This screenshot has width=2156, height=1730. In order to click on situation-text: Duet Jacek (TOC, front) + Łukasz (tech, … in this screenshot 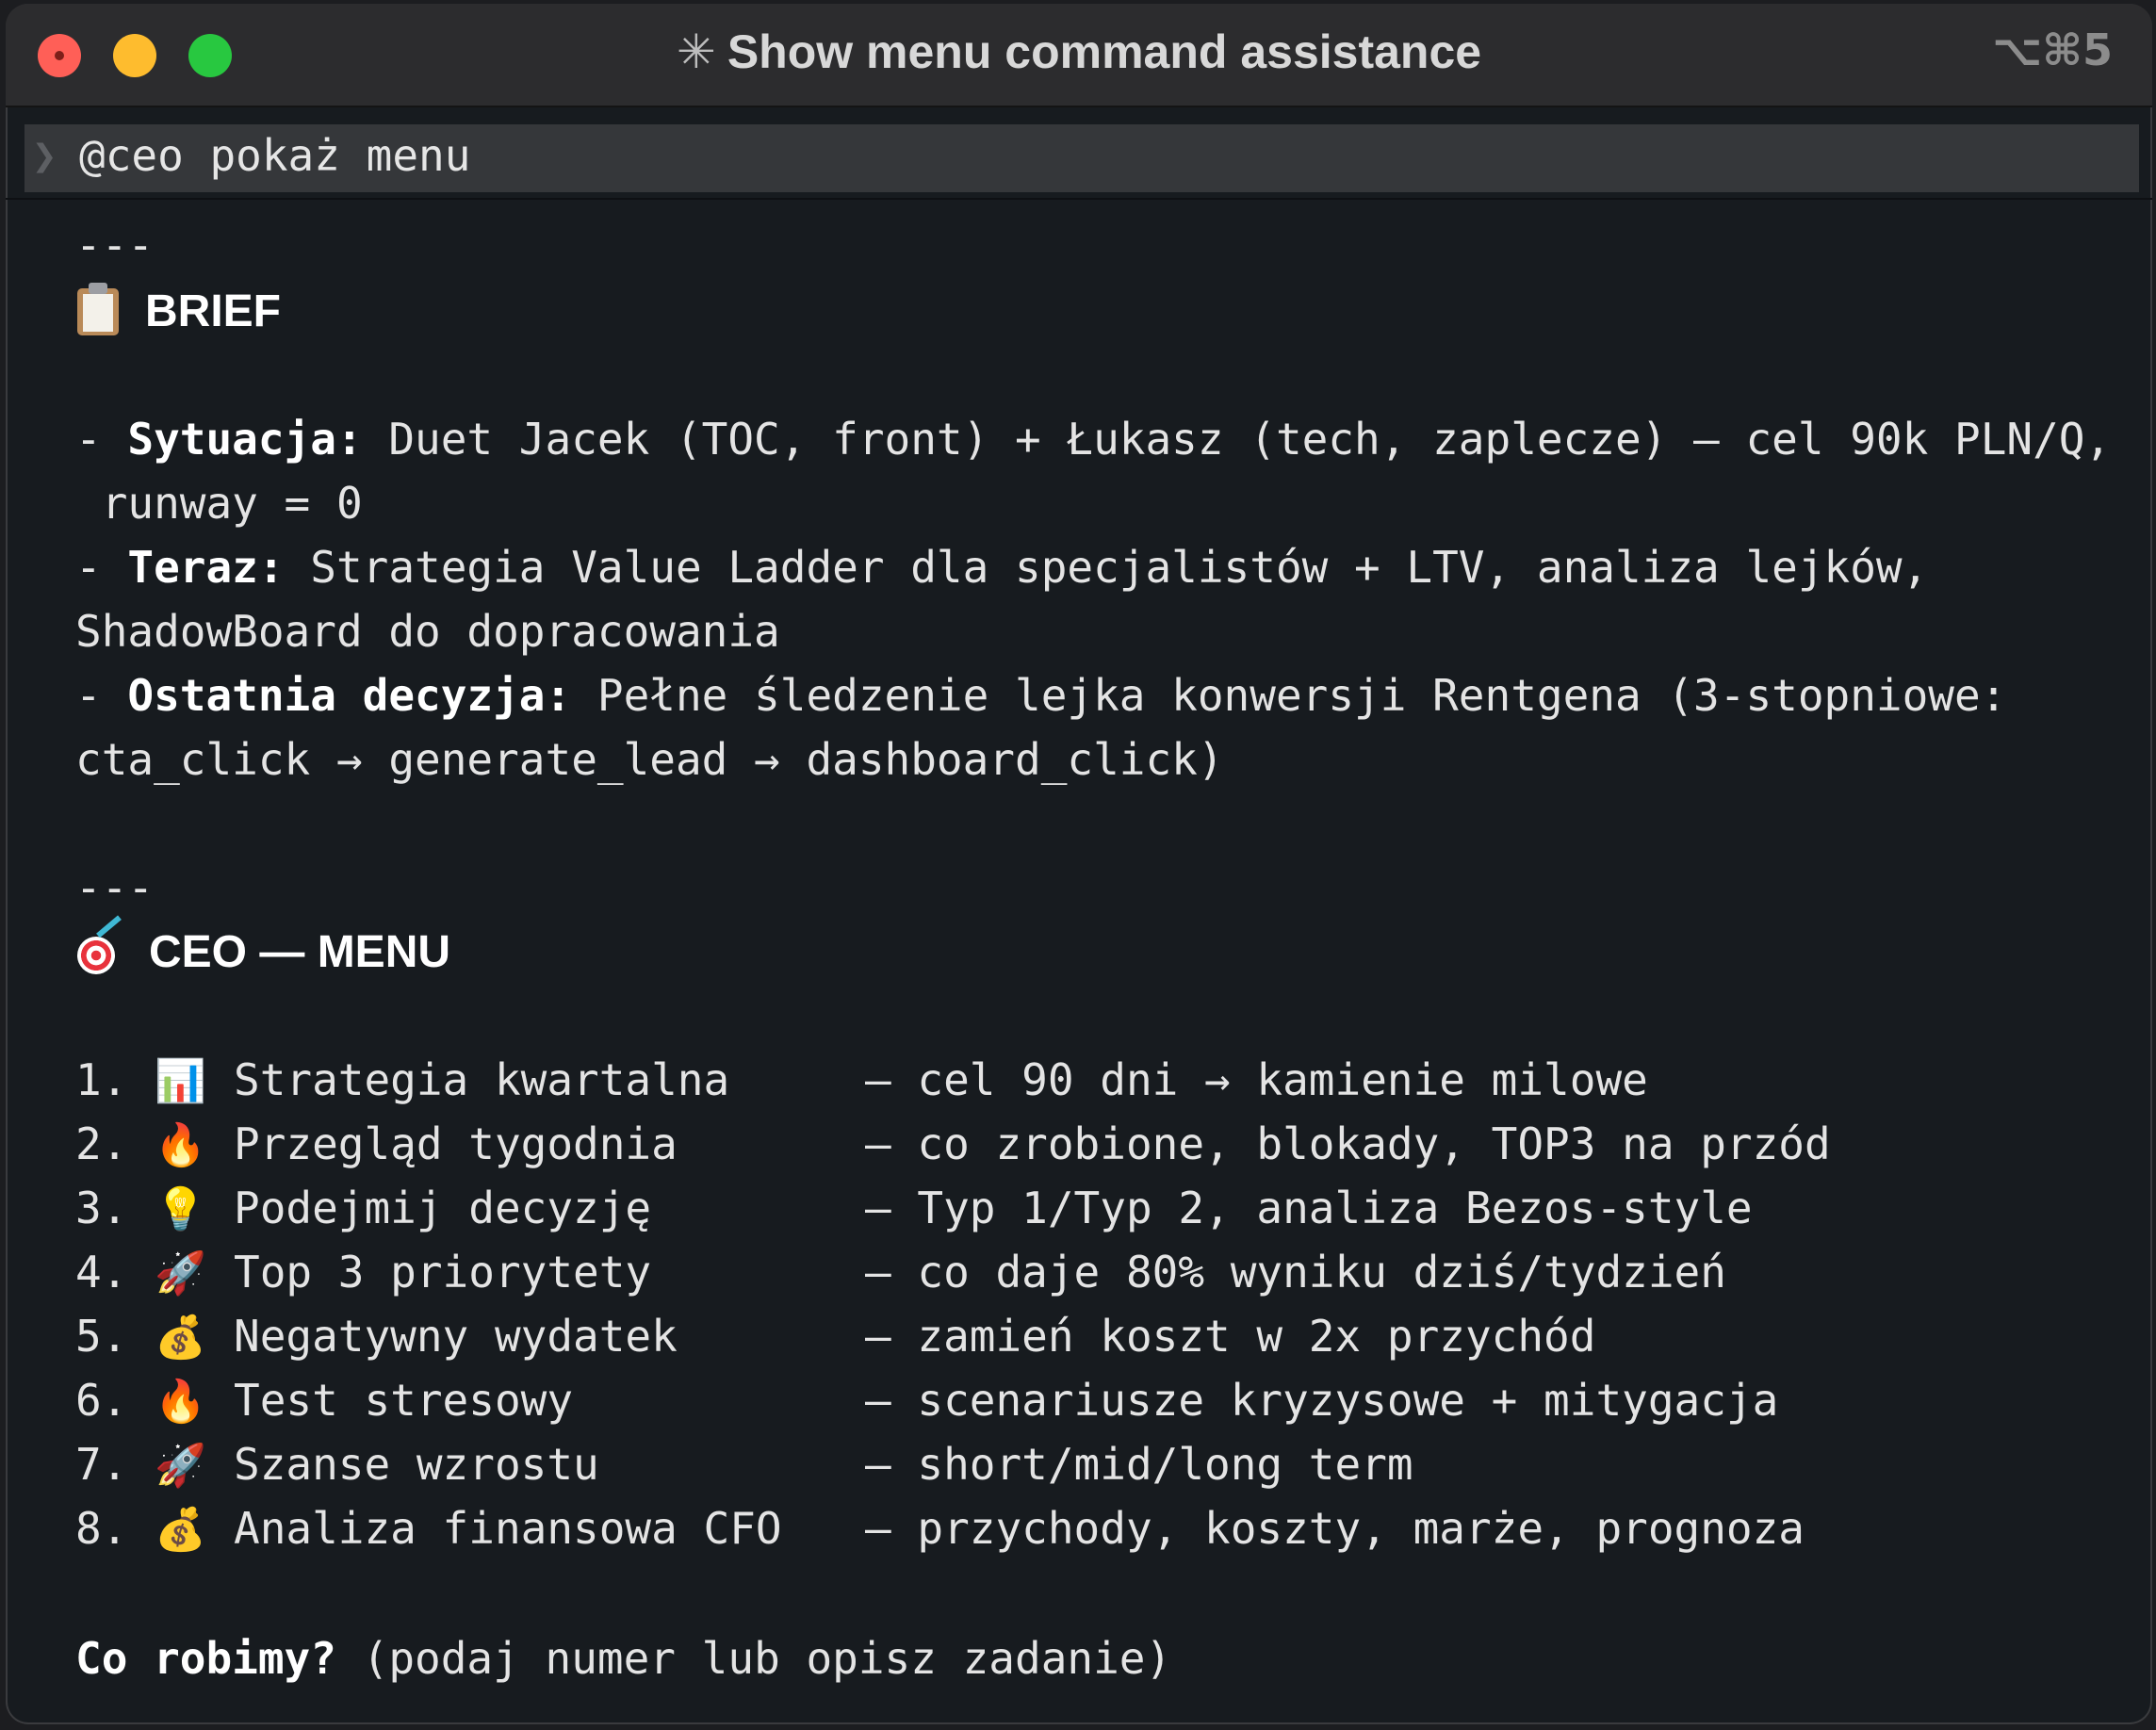, I will do `click(1237, 439)`.